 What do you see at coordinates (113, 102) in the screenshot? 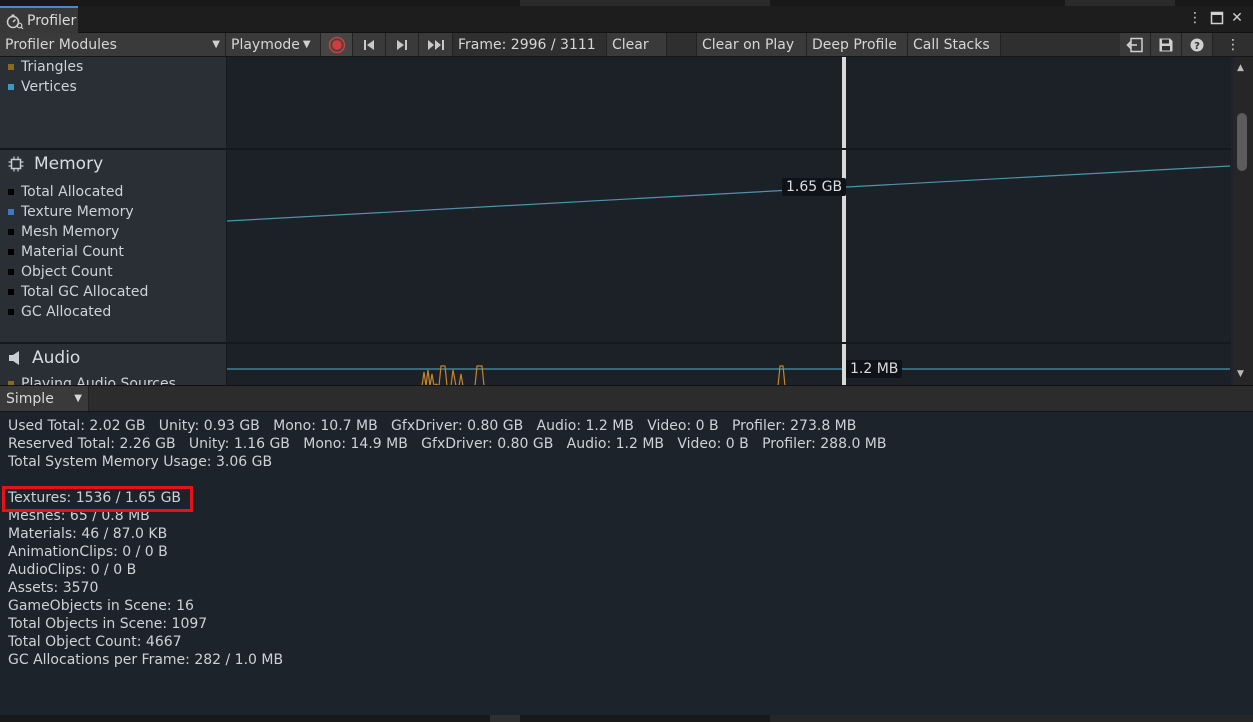
I see `rendering-module-legend: Triangles Vertices` at bounding box center [113, 102].